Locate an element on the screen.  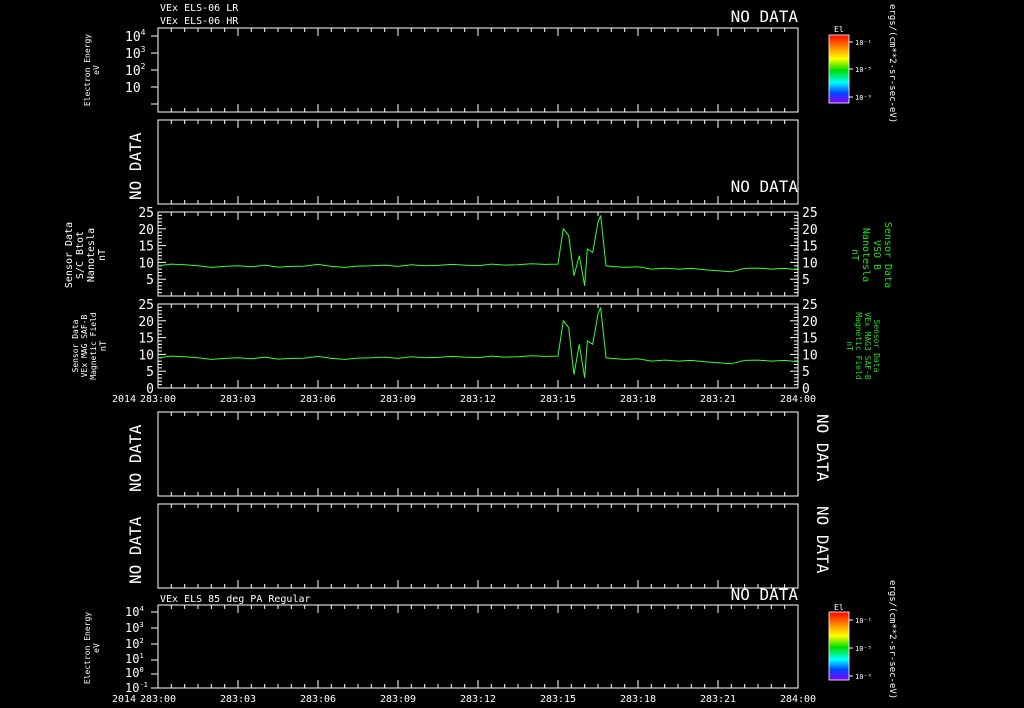
panel-1-colorbar-tick: 10⁻⁵ is located at coordinates (863, 70).